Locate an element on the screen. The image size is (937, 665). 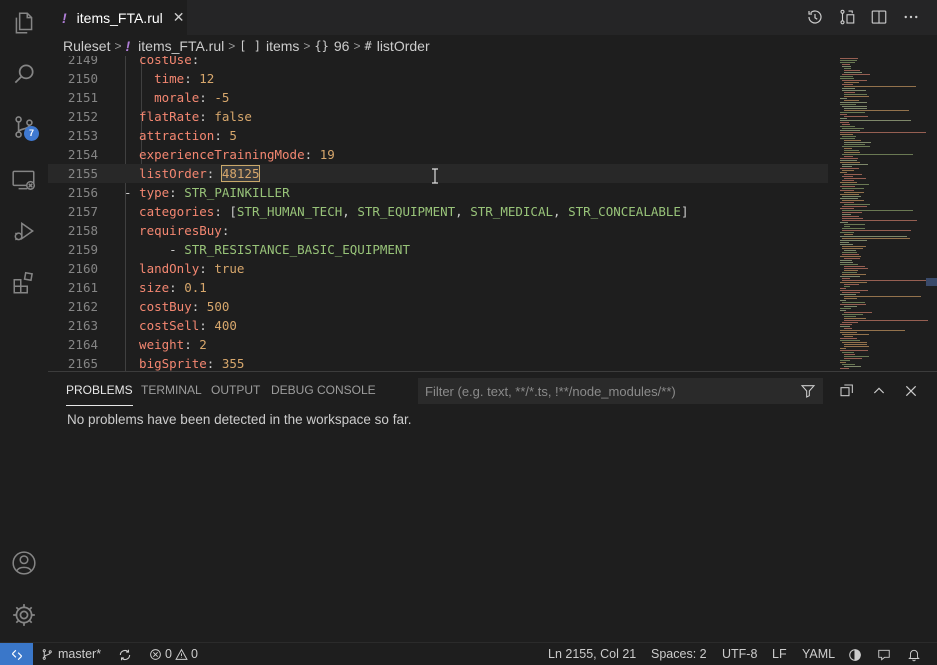
files-icon is located at coordinates (24, 23).